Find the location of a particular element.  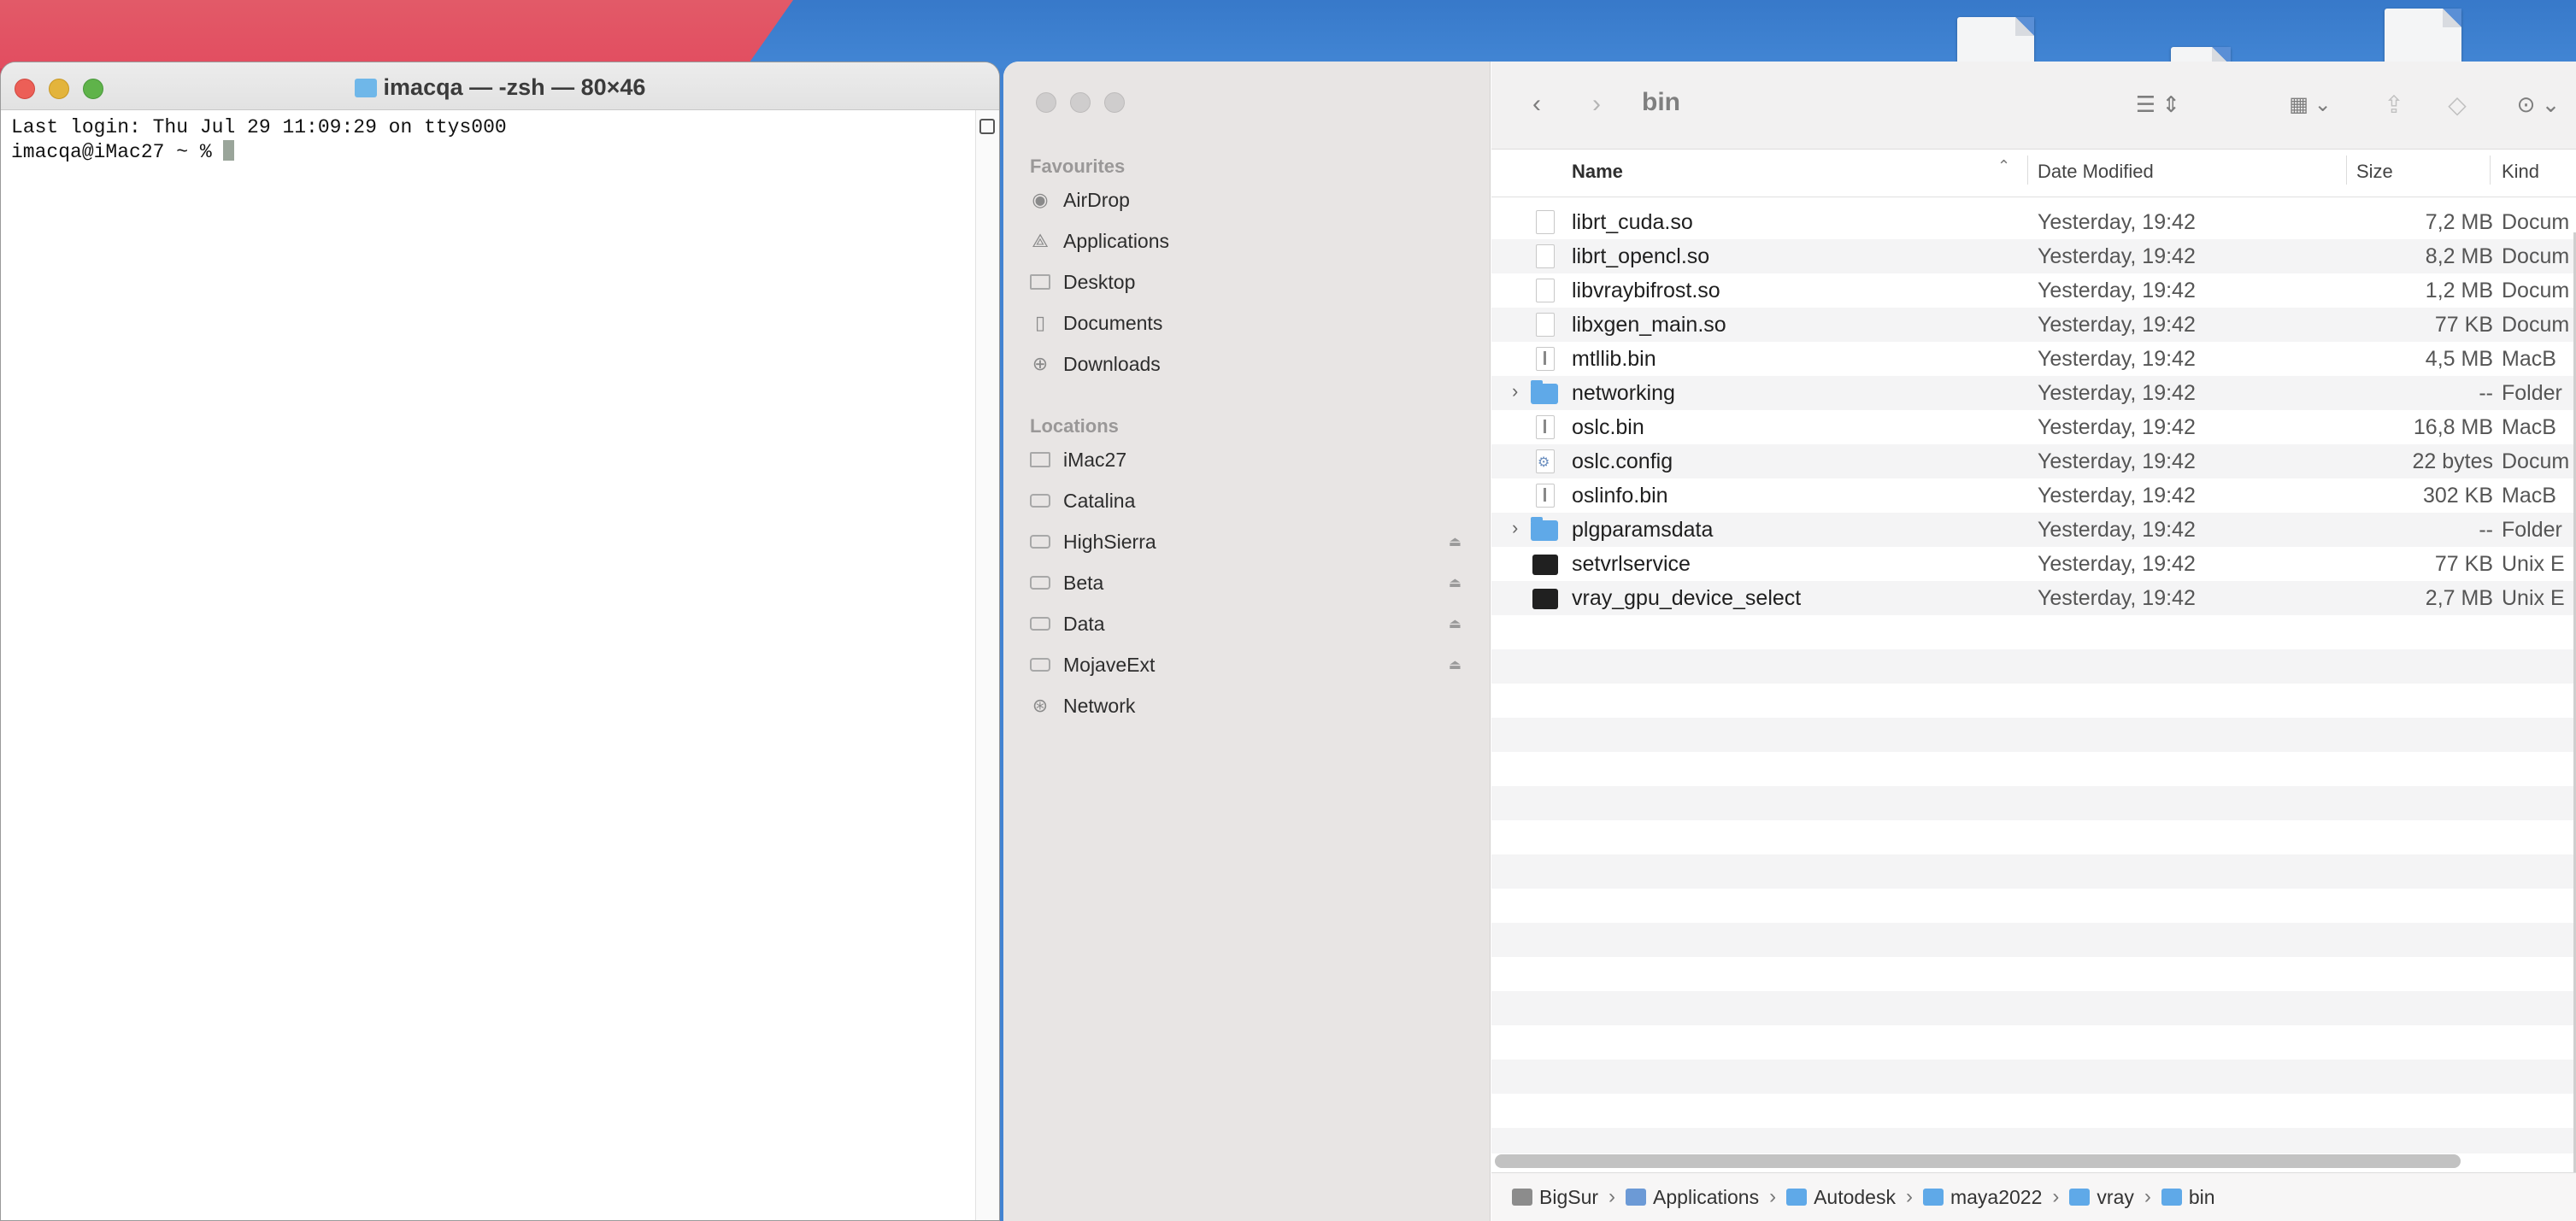

sidebar-item-label: Desktop is located at coordinates (1099, 281).